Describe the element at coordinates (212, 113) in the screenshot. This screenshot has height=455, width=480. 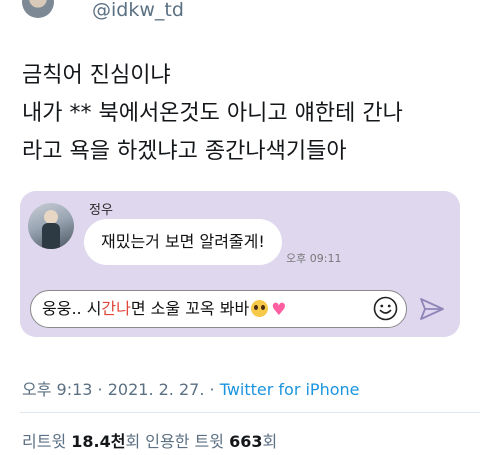
I see `tweet-line: 내가 ** 북에서온것도 아니고 얘한테 간나` at that location.